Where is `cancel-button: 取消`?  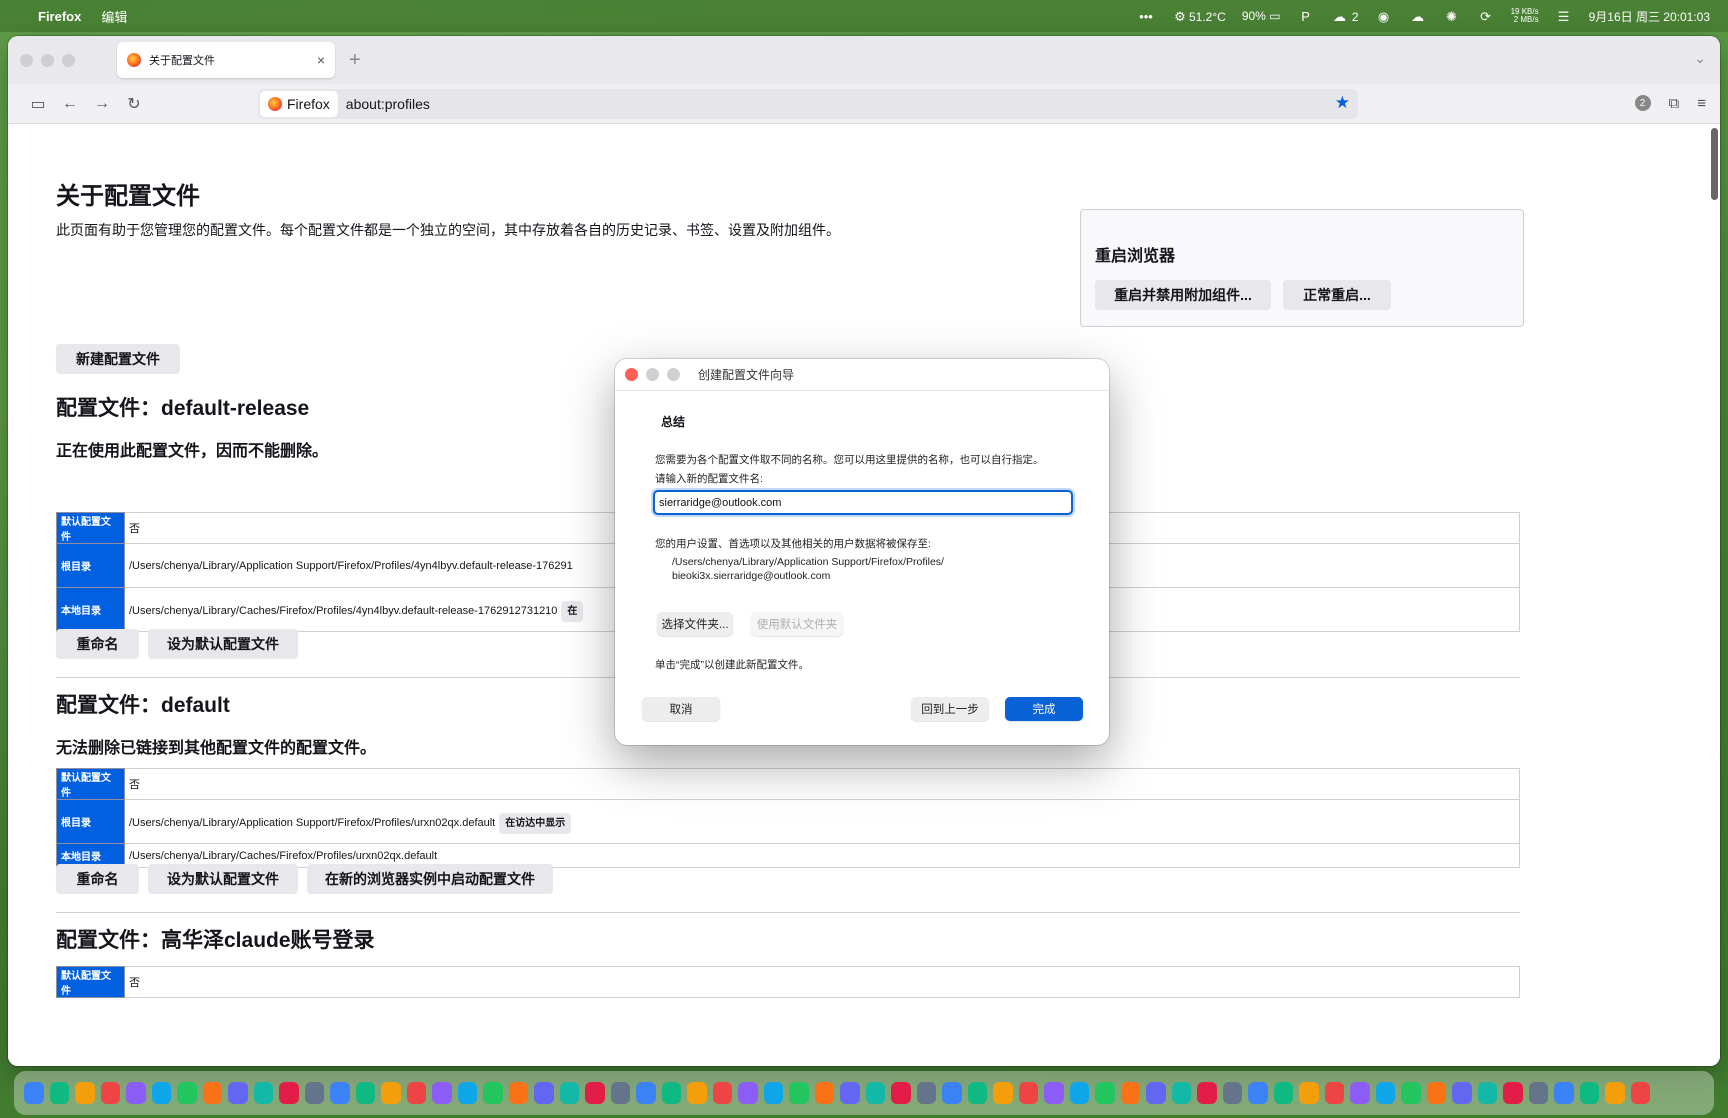
cancel-button: 取消 is located at coordinates (681, 709).